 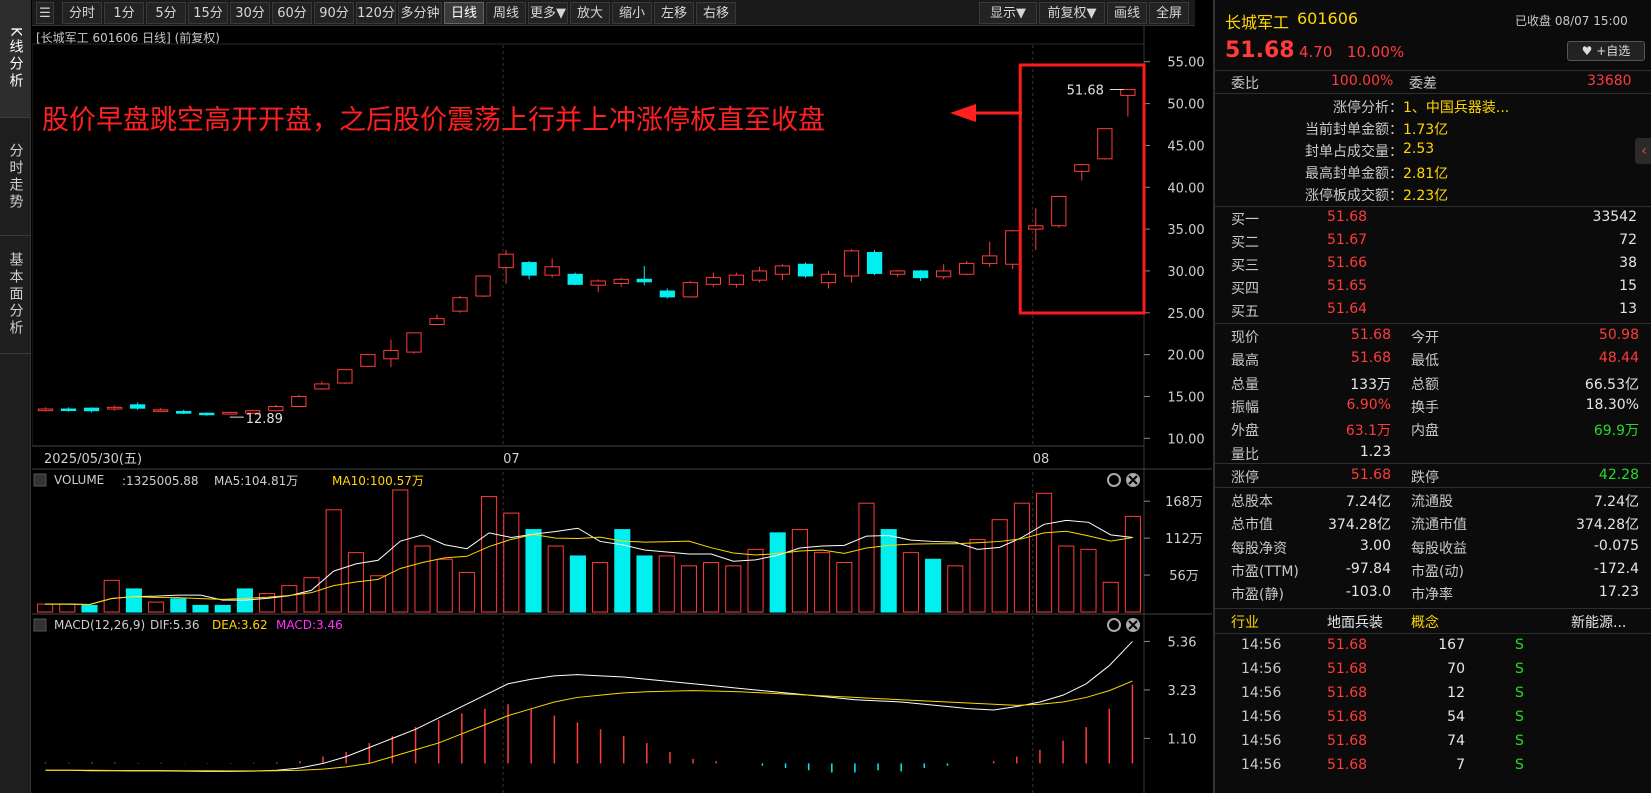 I want to click on tab-label: K线分析, so click(x=15, y=58).